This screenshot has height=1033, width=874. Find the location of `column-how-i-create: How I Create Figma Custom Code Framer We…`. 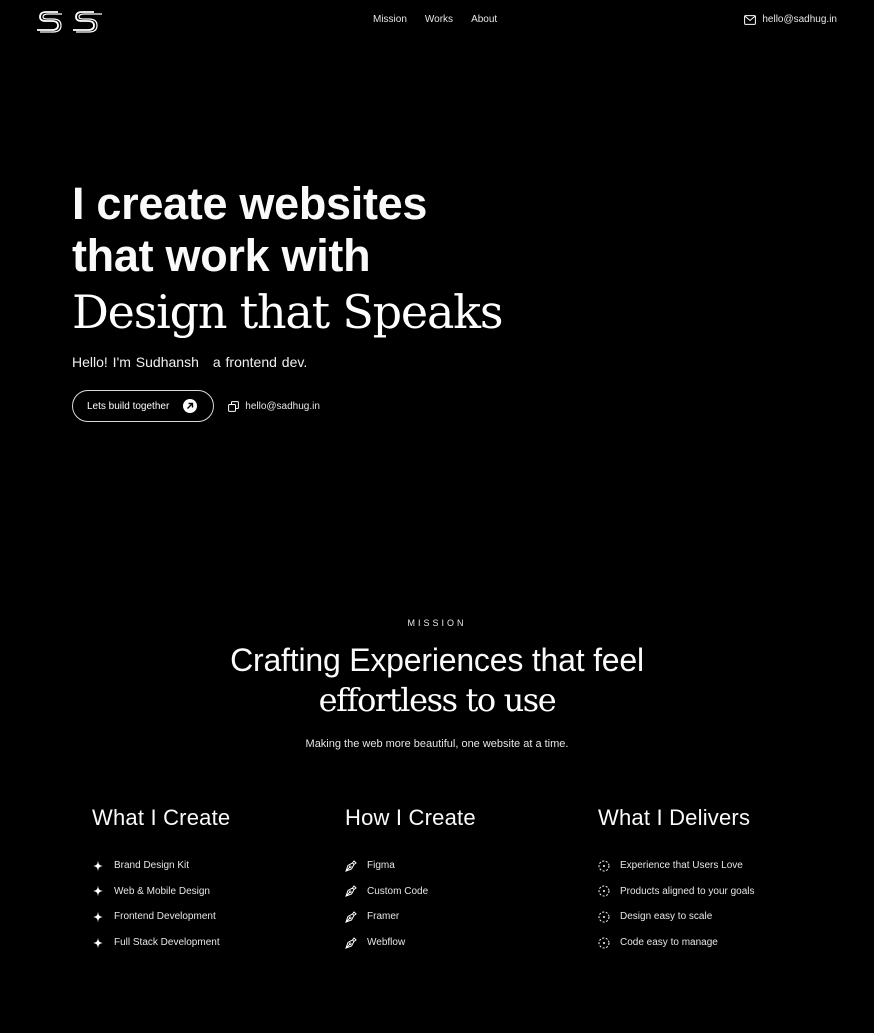

column-how-i-create: How I Create Figma Custom Code Framer We… is located at coordinates (410, 880).